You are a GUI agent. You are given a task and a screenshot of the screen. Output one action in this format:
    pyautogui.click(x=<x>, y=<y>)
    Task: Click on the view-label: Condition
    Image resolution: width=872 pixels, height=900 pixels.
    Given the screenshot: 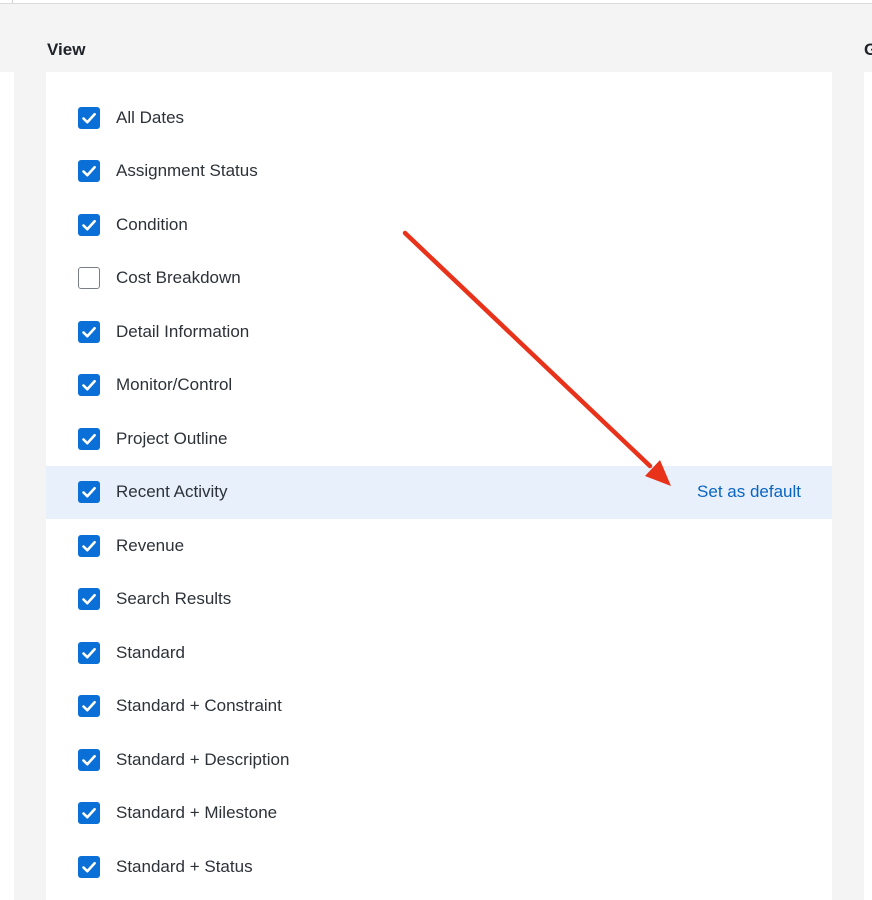 What is the action you would take?
    pyautogui.click(x=152, y=224)
    